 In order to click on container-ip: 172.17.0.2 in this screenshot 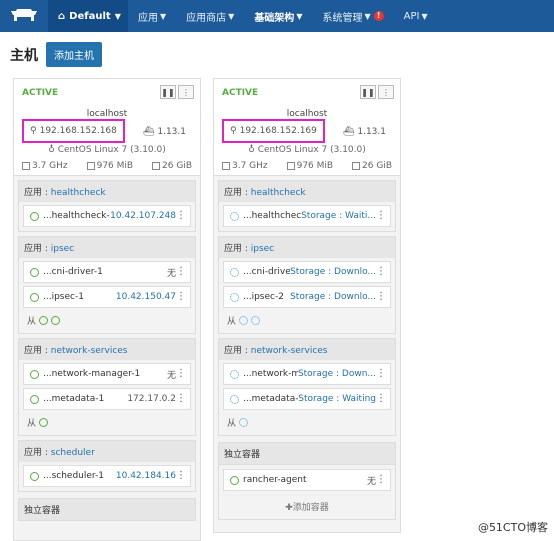, I will do `click(151, 399)`.